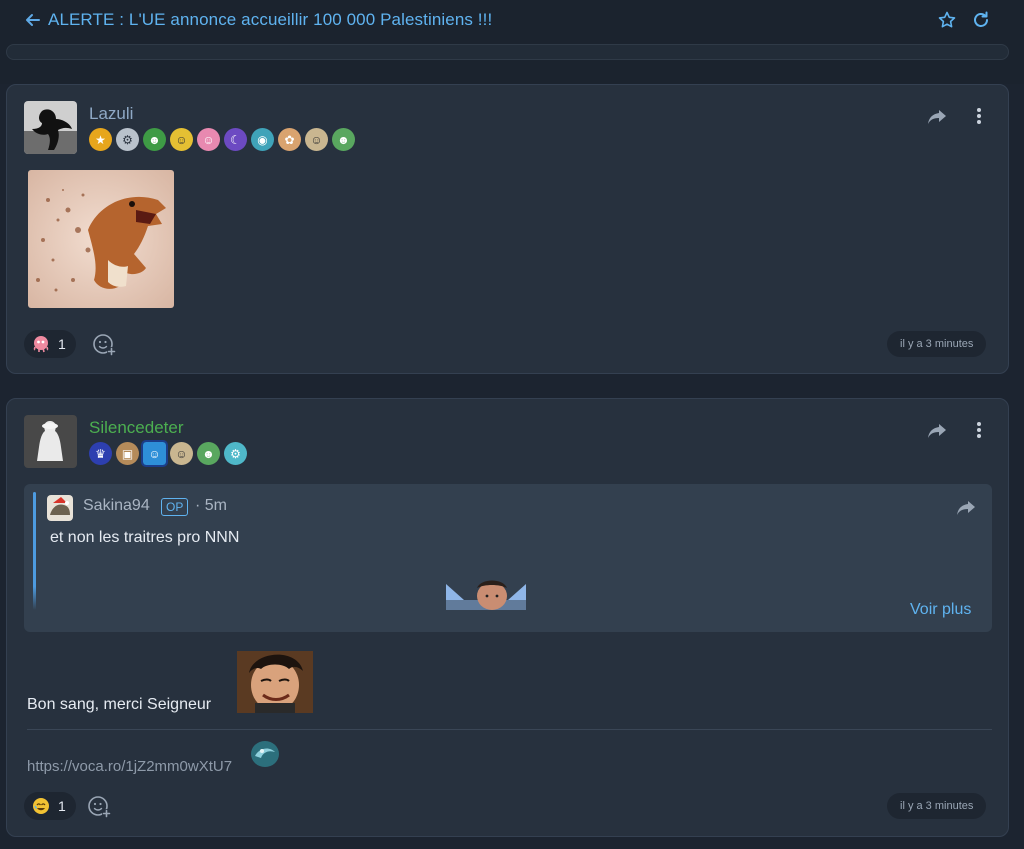 Image resolution: width=1024 pixels, height=849 pixels. What do you see at coordinates (111, 114) in the screenshot?
I see `username: Lazuli` at bounding box center [111, 114].